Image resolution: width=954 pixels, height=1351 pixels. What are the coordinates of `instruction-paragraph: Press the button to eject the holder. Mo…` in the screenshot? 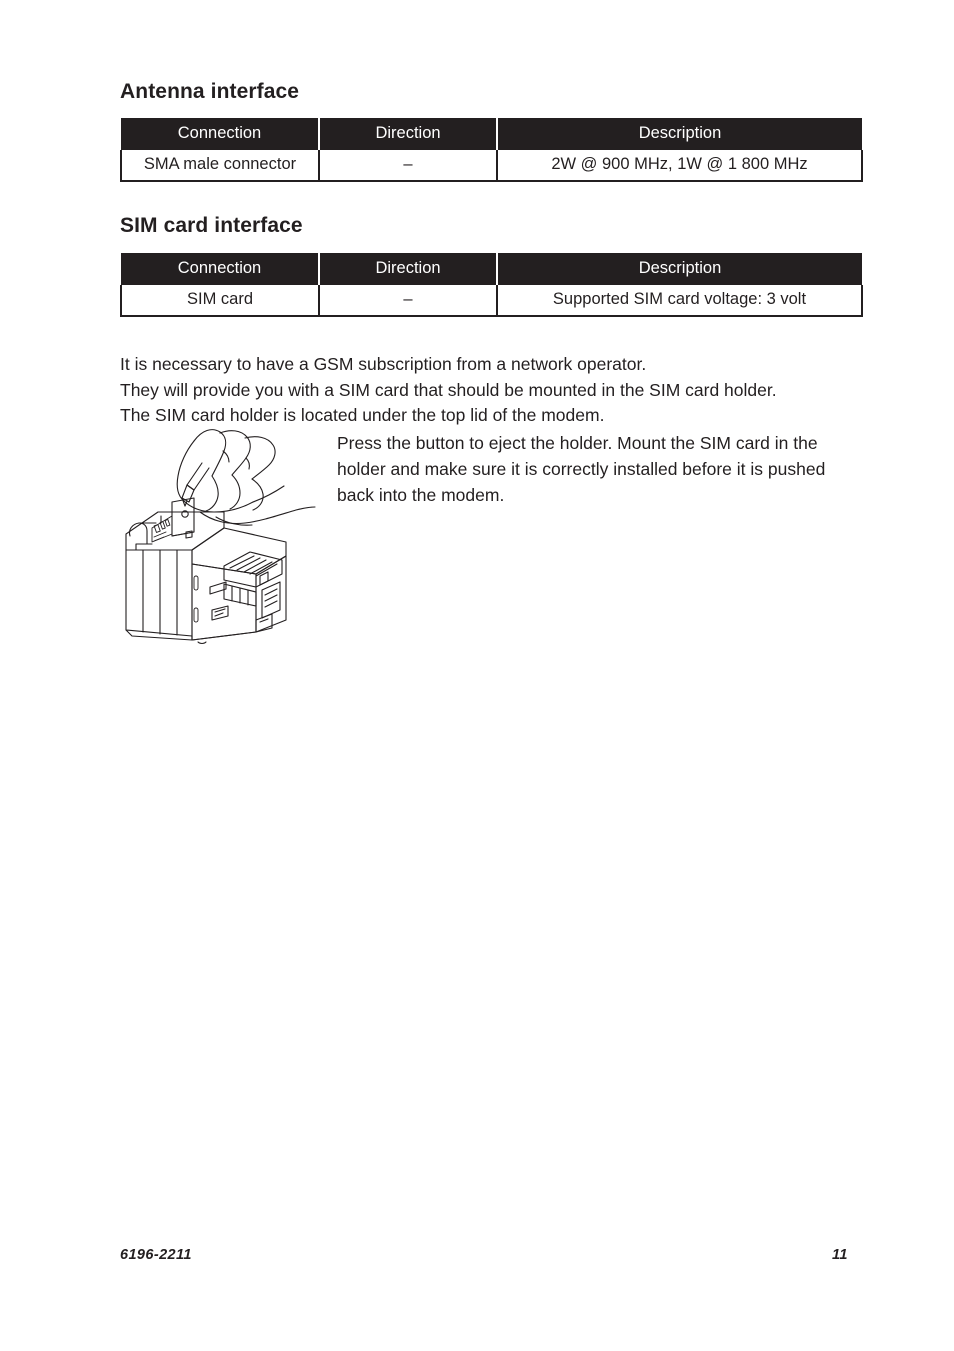 It's located at (581, 469).